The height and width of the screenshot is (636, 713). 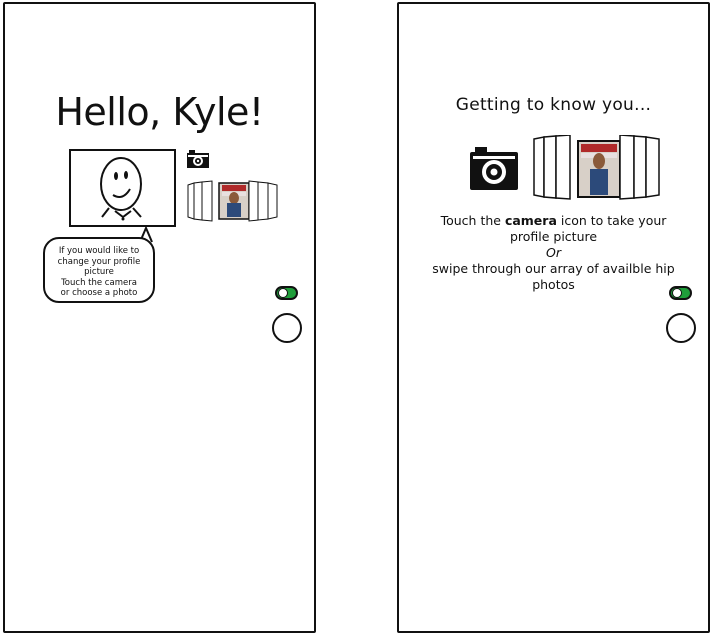 What do you see at coordinates (530, 220) in the screenshot?
I see `instruction-bold: camera` at bounding box center [530, 220].